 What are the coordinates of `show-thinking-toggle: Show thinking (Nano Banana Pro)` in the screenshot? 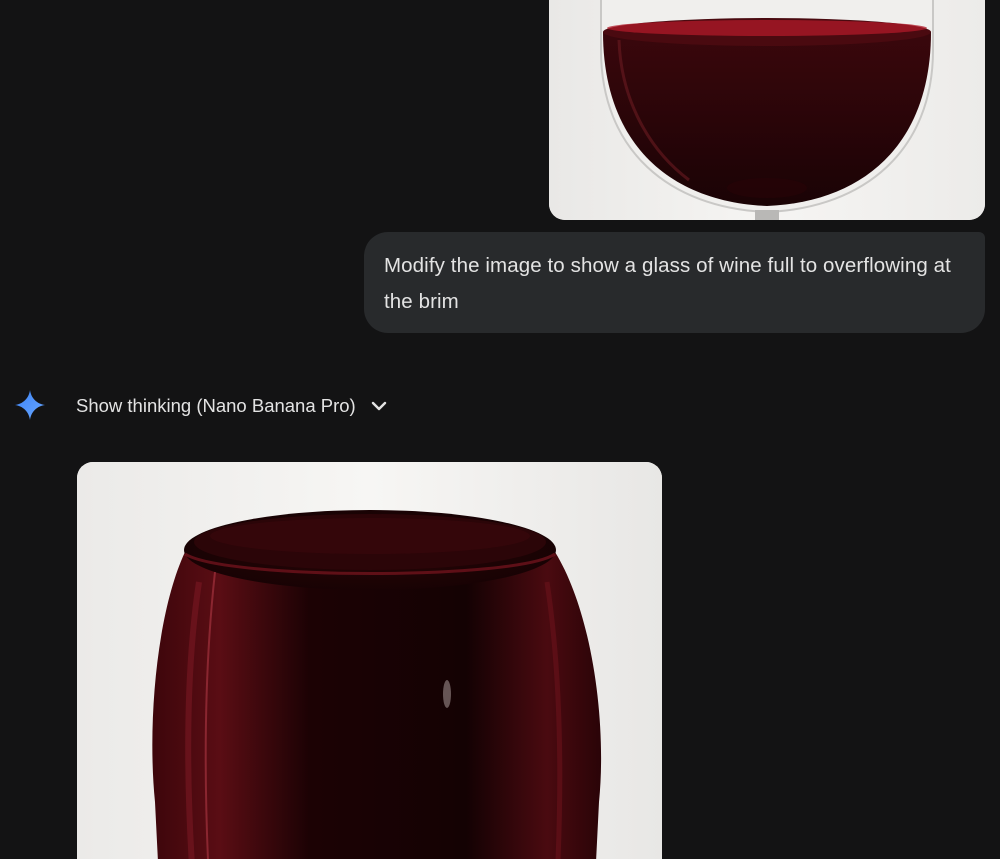 It's located at (232, 406).